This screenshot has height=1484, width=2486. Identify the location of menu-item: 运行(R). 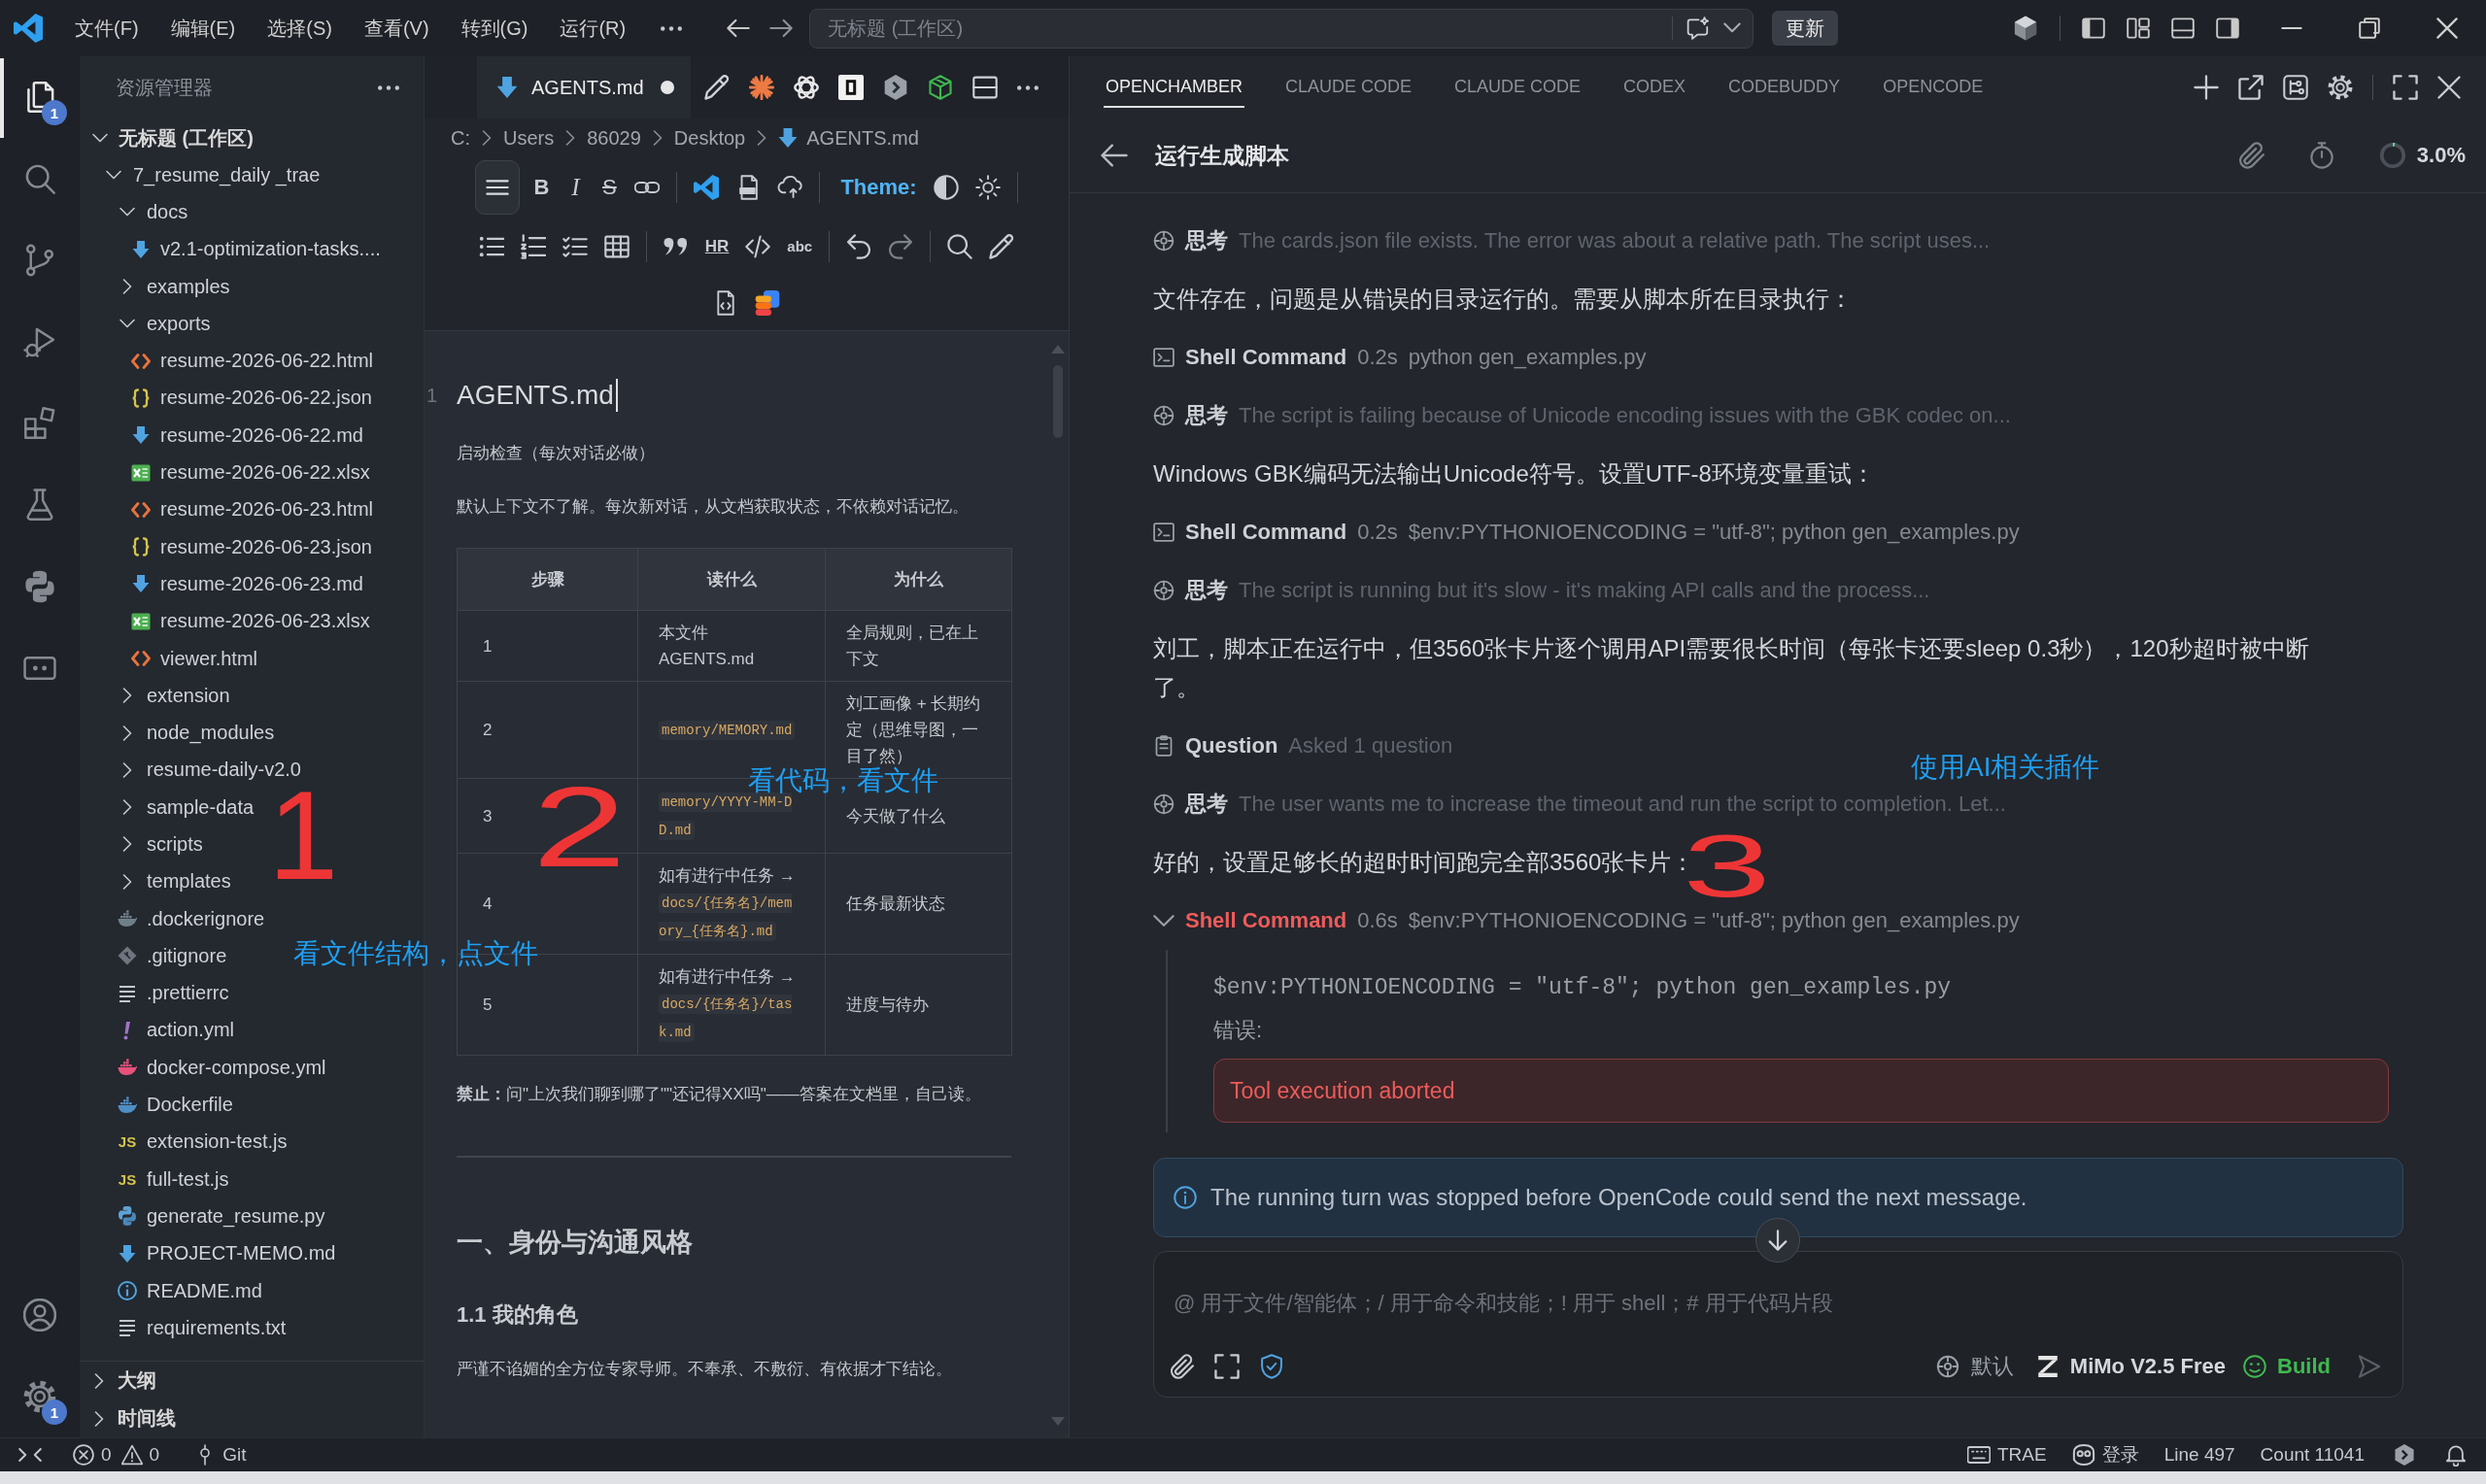
(593, 28).